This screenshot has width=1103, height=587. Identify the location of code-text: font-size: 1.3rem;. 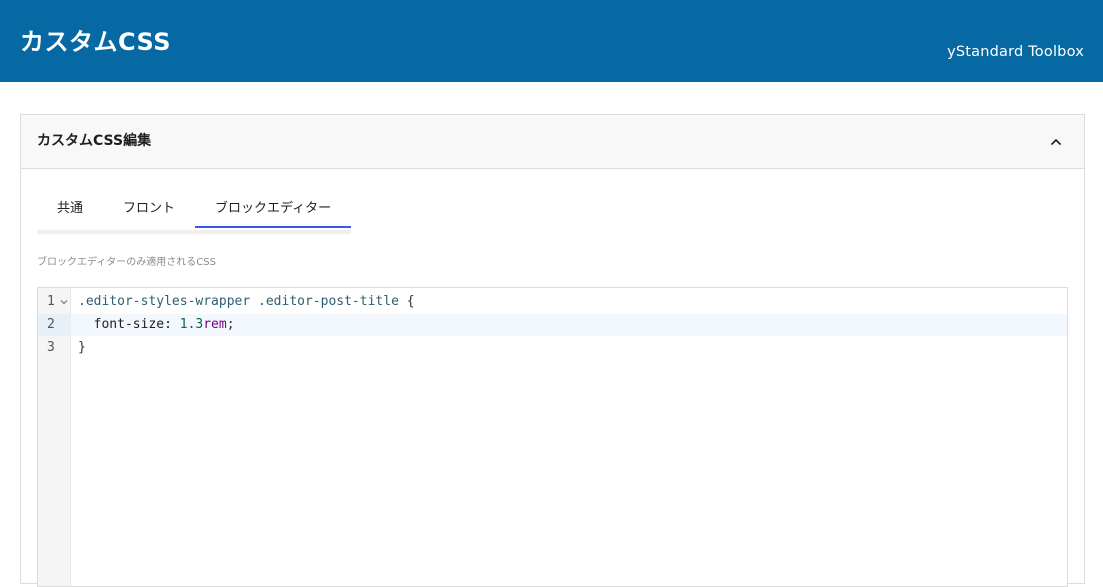
(156, 325).